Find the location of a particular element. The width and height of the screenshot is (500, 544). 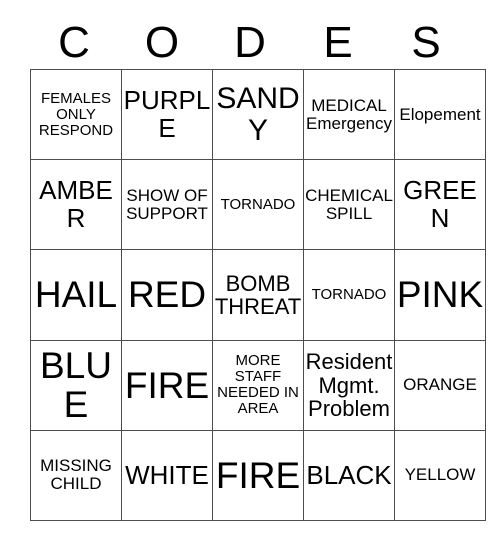

bingo-cell-label: RED is located at coordinates (167, 295).